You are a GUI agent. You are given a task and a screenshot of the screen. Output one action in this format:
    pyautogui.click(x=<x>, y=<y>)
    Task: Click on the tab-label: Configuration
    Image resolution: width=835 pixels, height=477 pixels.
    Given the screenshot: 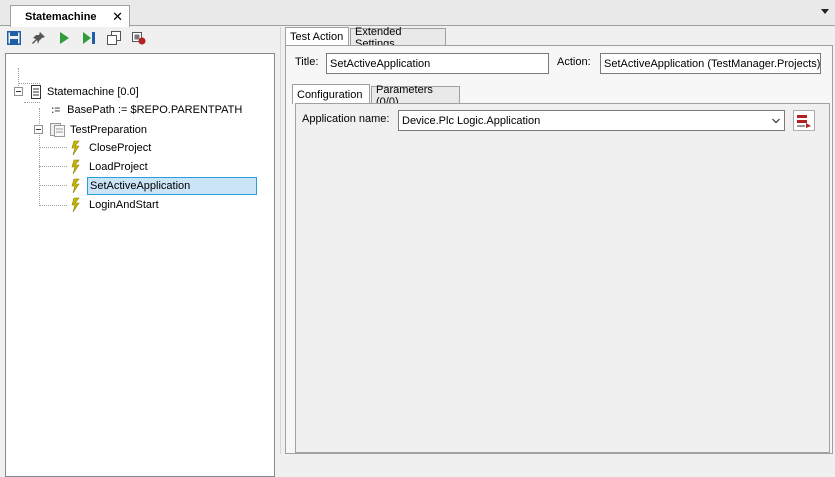 What is the action you would take?
    pyautogui.click(x=330, y=94)
    